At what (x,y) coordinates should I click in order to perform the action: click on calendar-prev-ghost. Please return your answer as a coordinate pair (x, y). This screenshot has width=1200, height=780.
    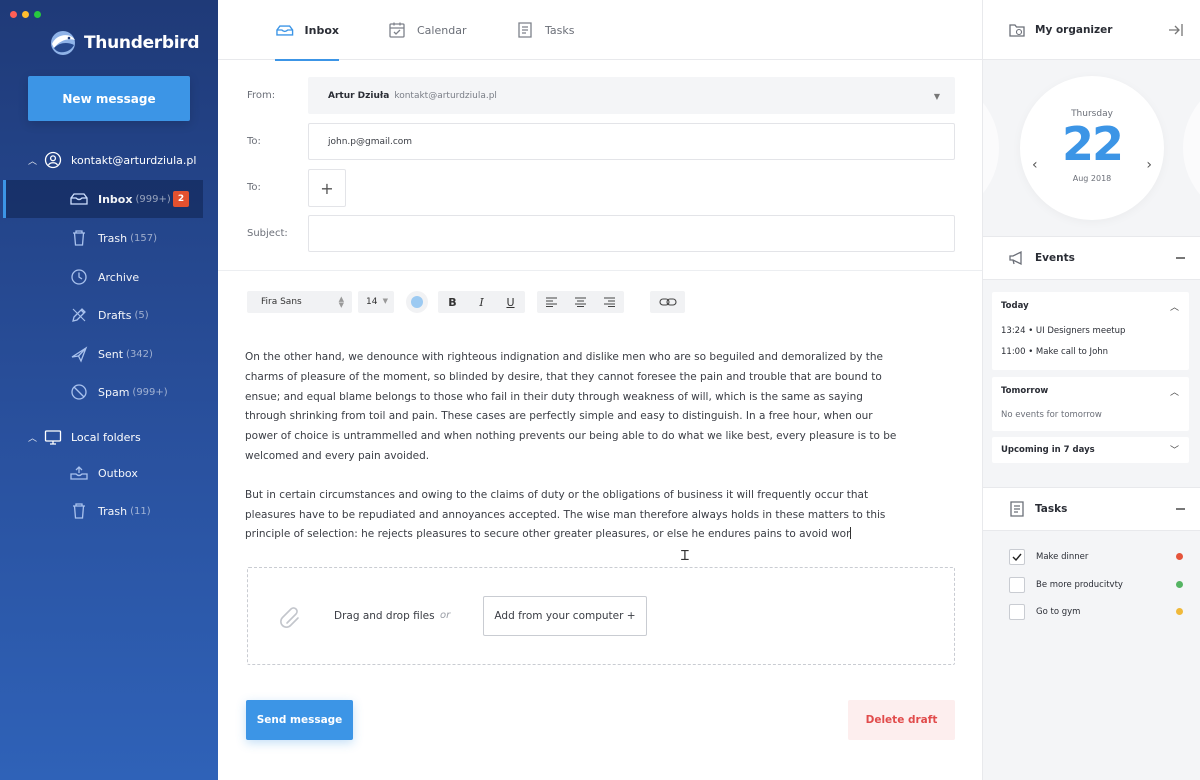
    Looking at the image, I should click on (991, 148).